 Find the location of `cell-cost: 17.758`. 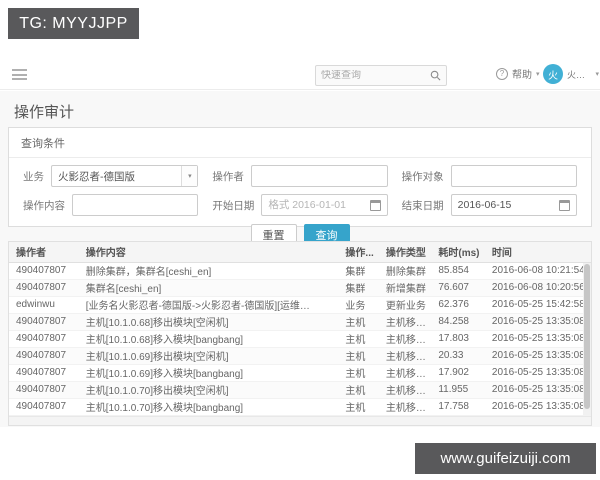

cell-cost: 17.758 is located at coordinates (461, 407).